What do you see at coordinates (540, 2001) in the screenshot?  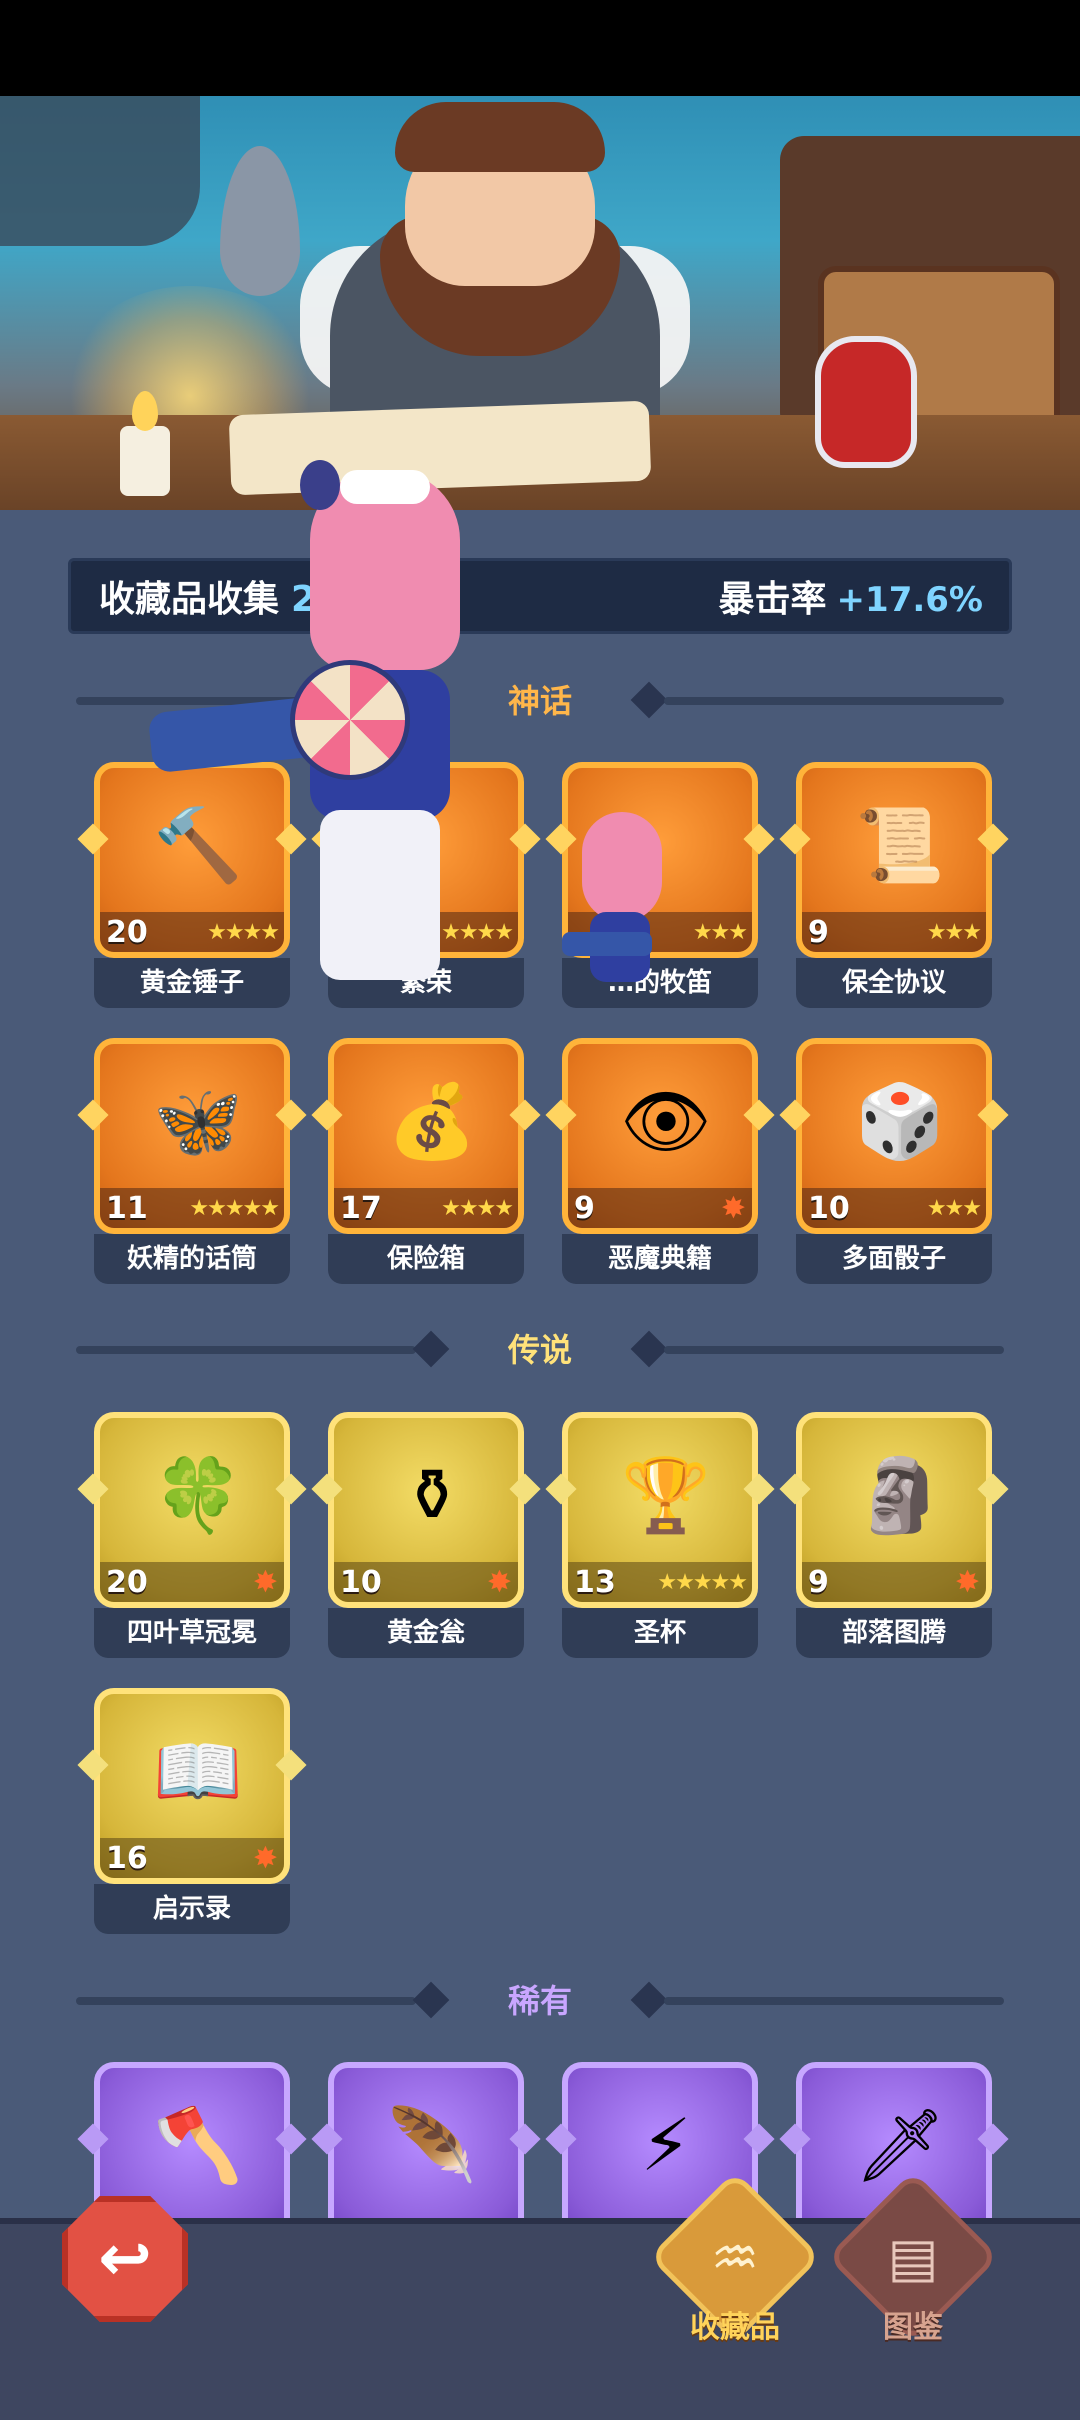 I see `section-header-rare: 稀有` at bounding box center [540, 2001].